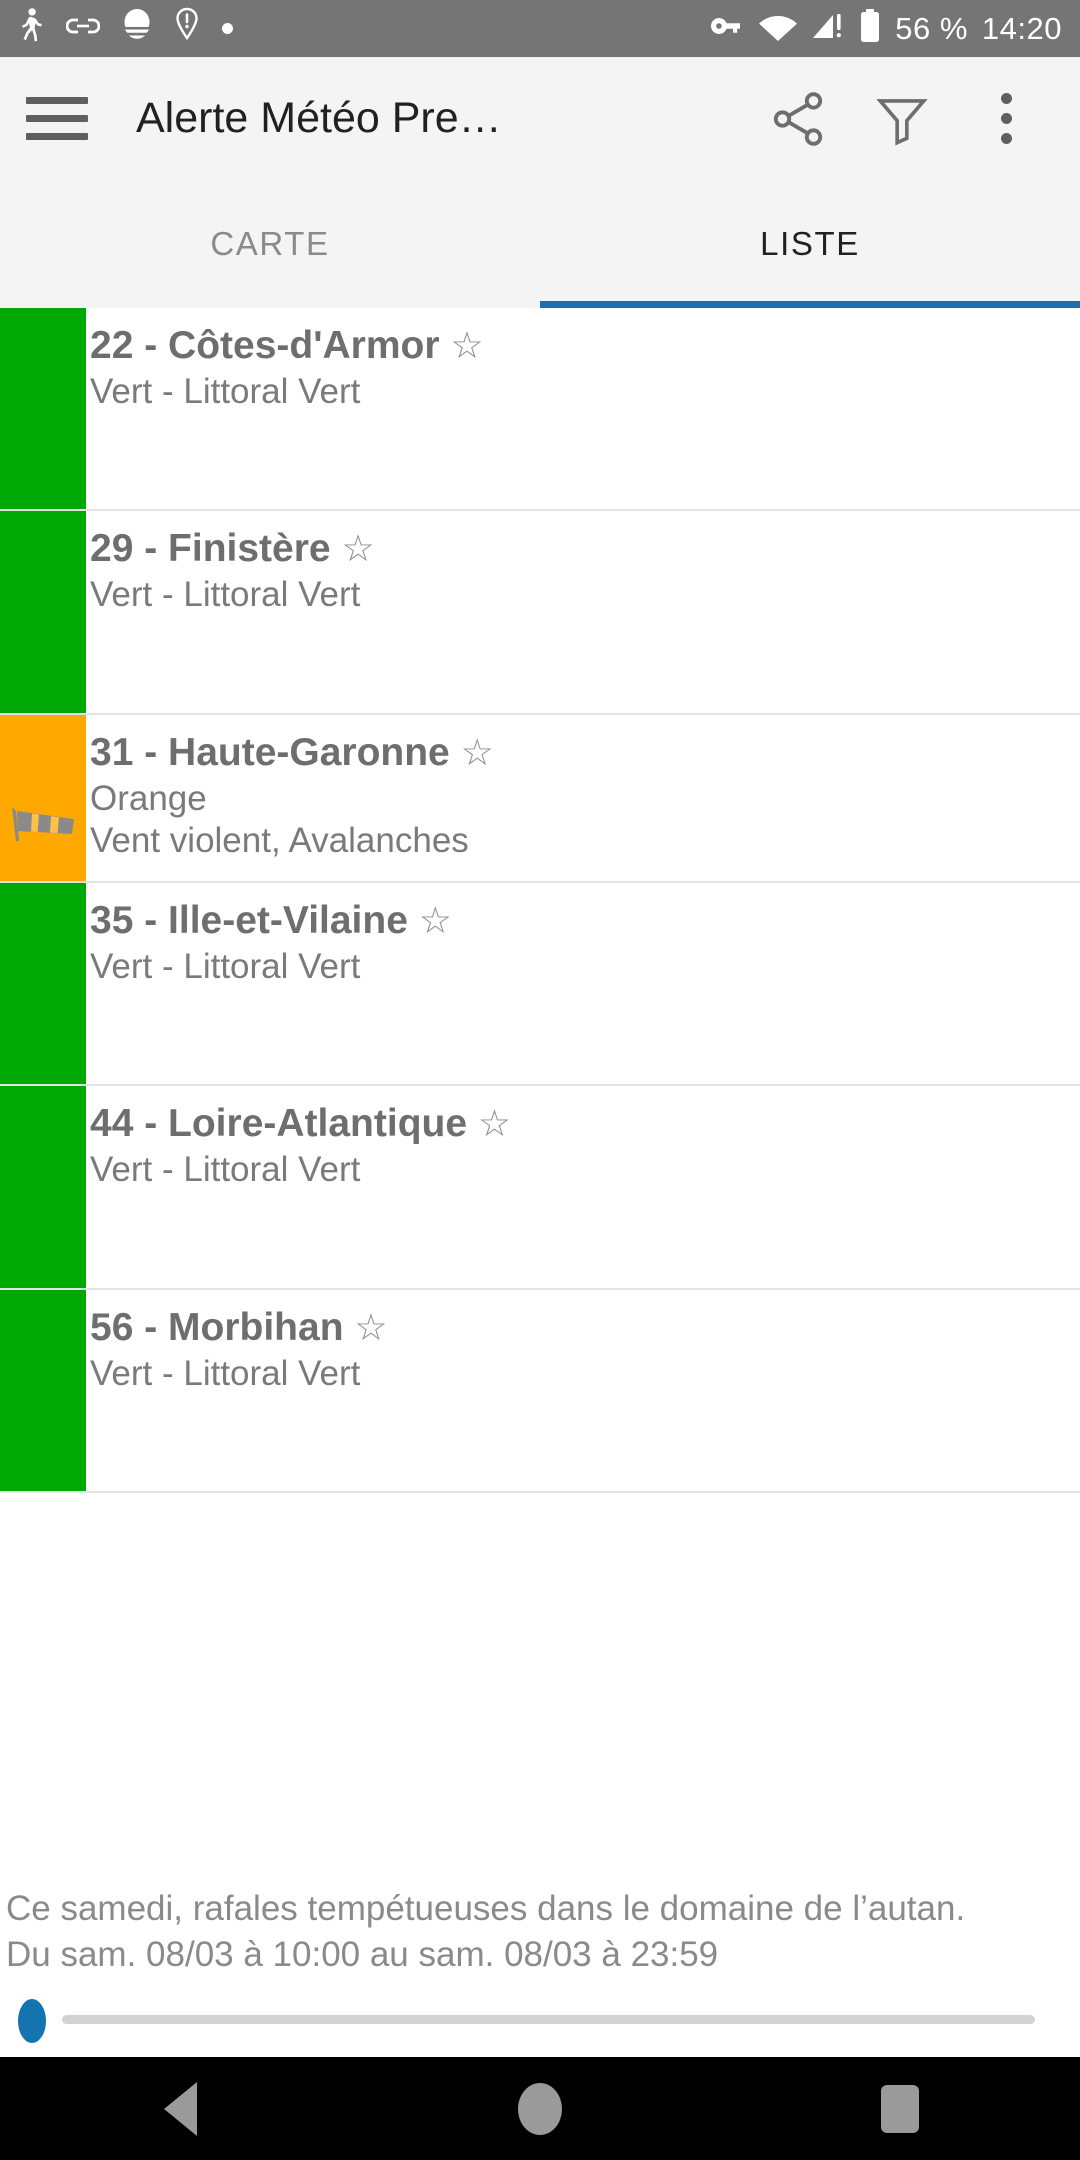 This screenshot has width=1080, height=2160. Describe the element at coordinates (57, 119) in the screenshot. I see `hamburger-menu-icon` at that location.